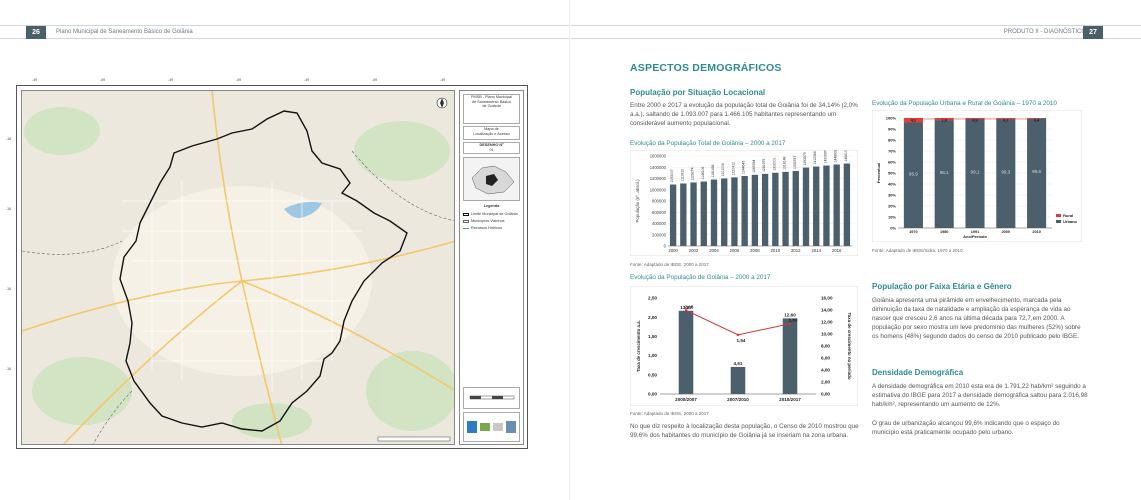 This screenshot has width=1141, height=500. Describe the element at coordinates (735, 250) in the screenshot. I see `chart1-x-tick: 2006` at that location.